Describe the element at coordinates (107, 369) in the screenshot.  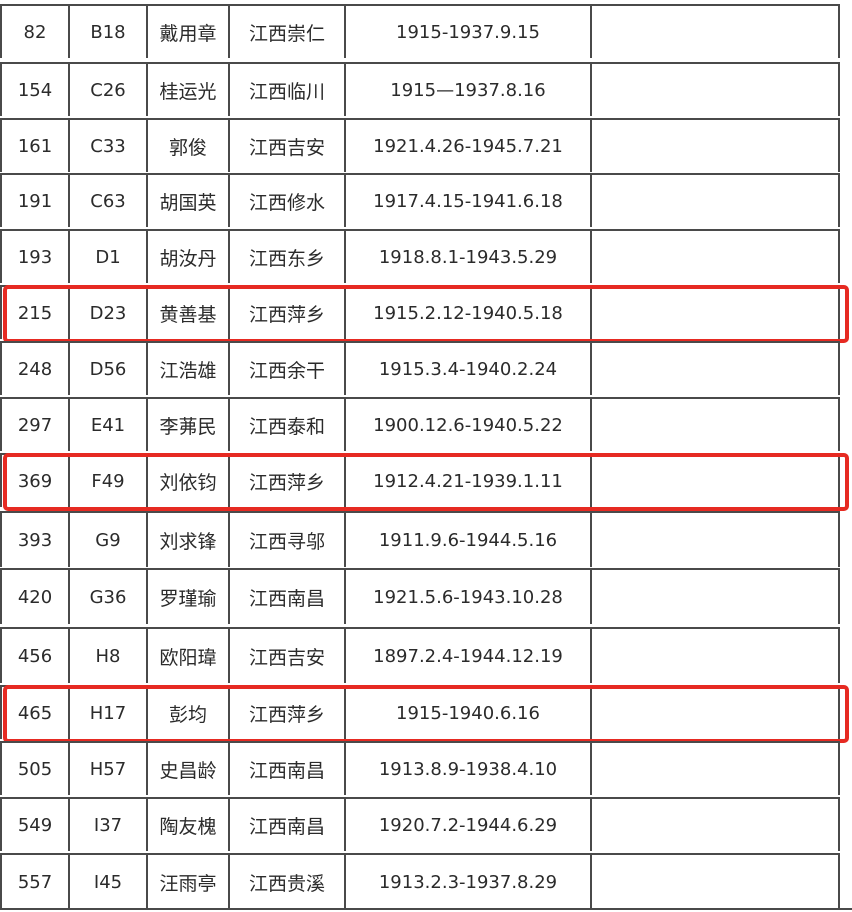
I see `code-cell: D56` at that location.